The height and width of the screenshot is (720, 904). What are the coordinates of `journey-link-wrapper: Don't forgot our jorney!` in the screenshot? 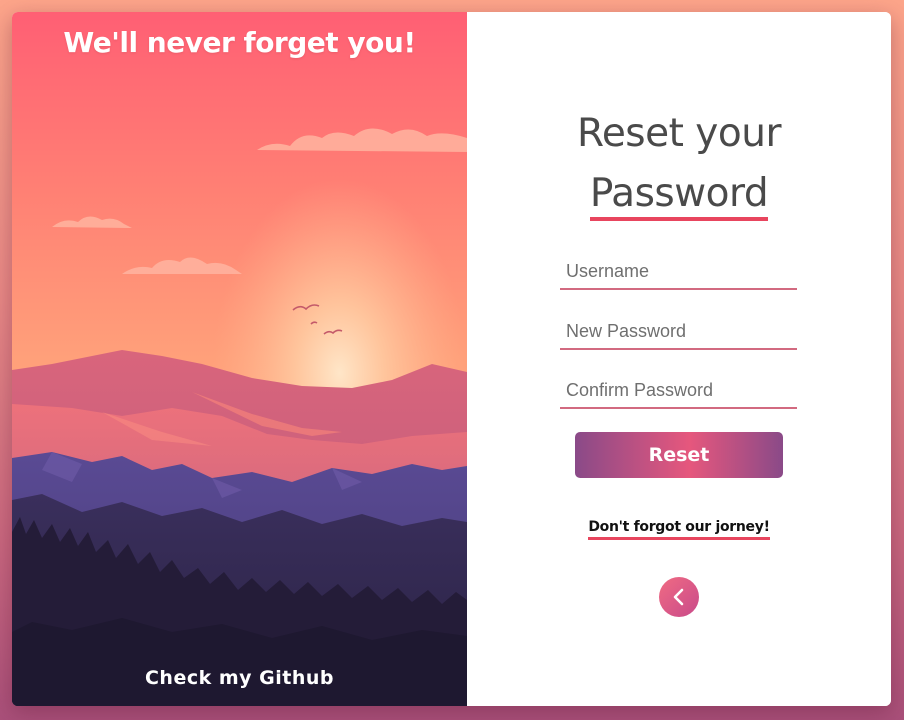 It's located at (679, 529).